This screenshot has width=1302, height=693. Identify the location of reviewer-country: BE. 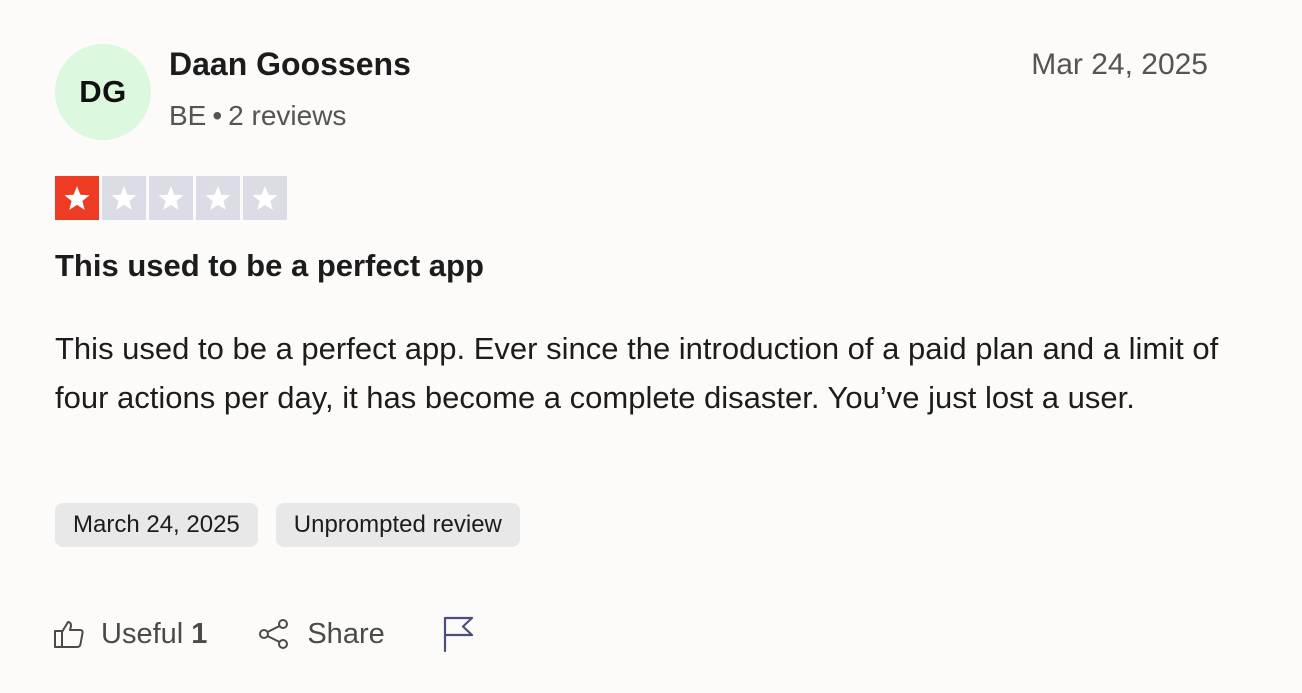
(188, 115).